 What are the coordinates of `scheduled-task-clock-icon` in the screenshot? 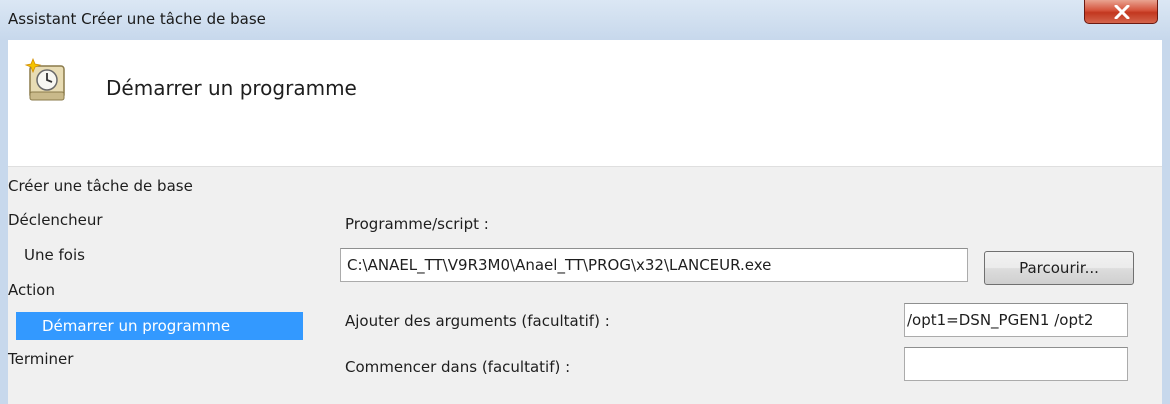 It's located at (44, 79).